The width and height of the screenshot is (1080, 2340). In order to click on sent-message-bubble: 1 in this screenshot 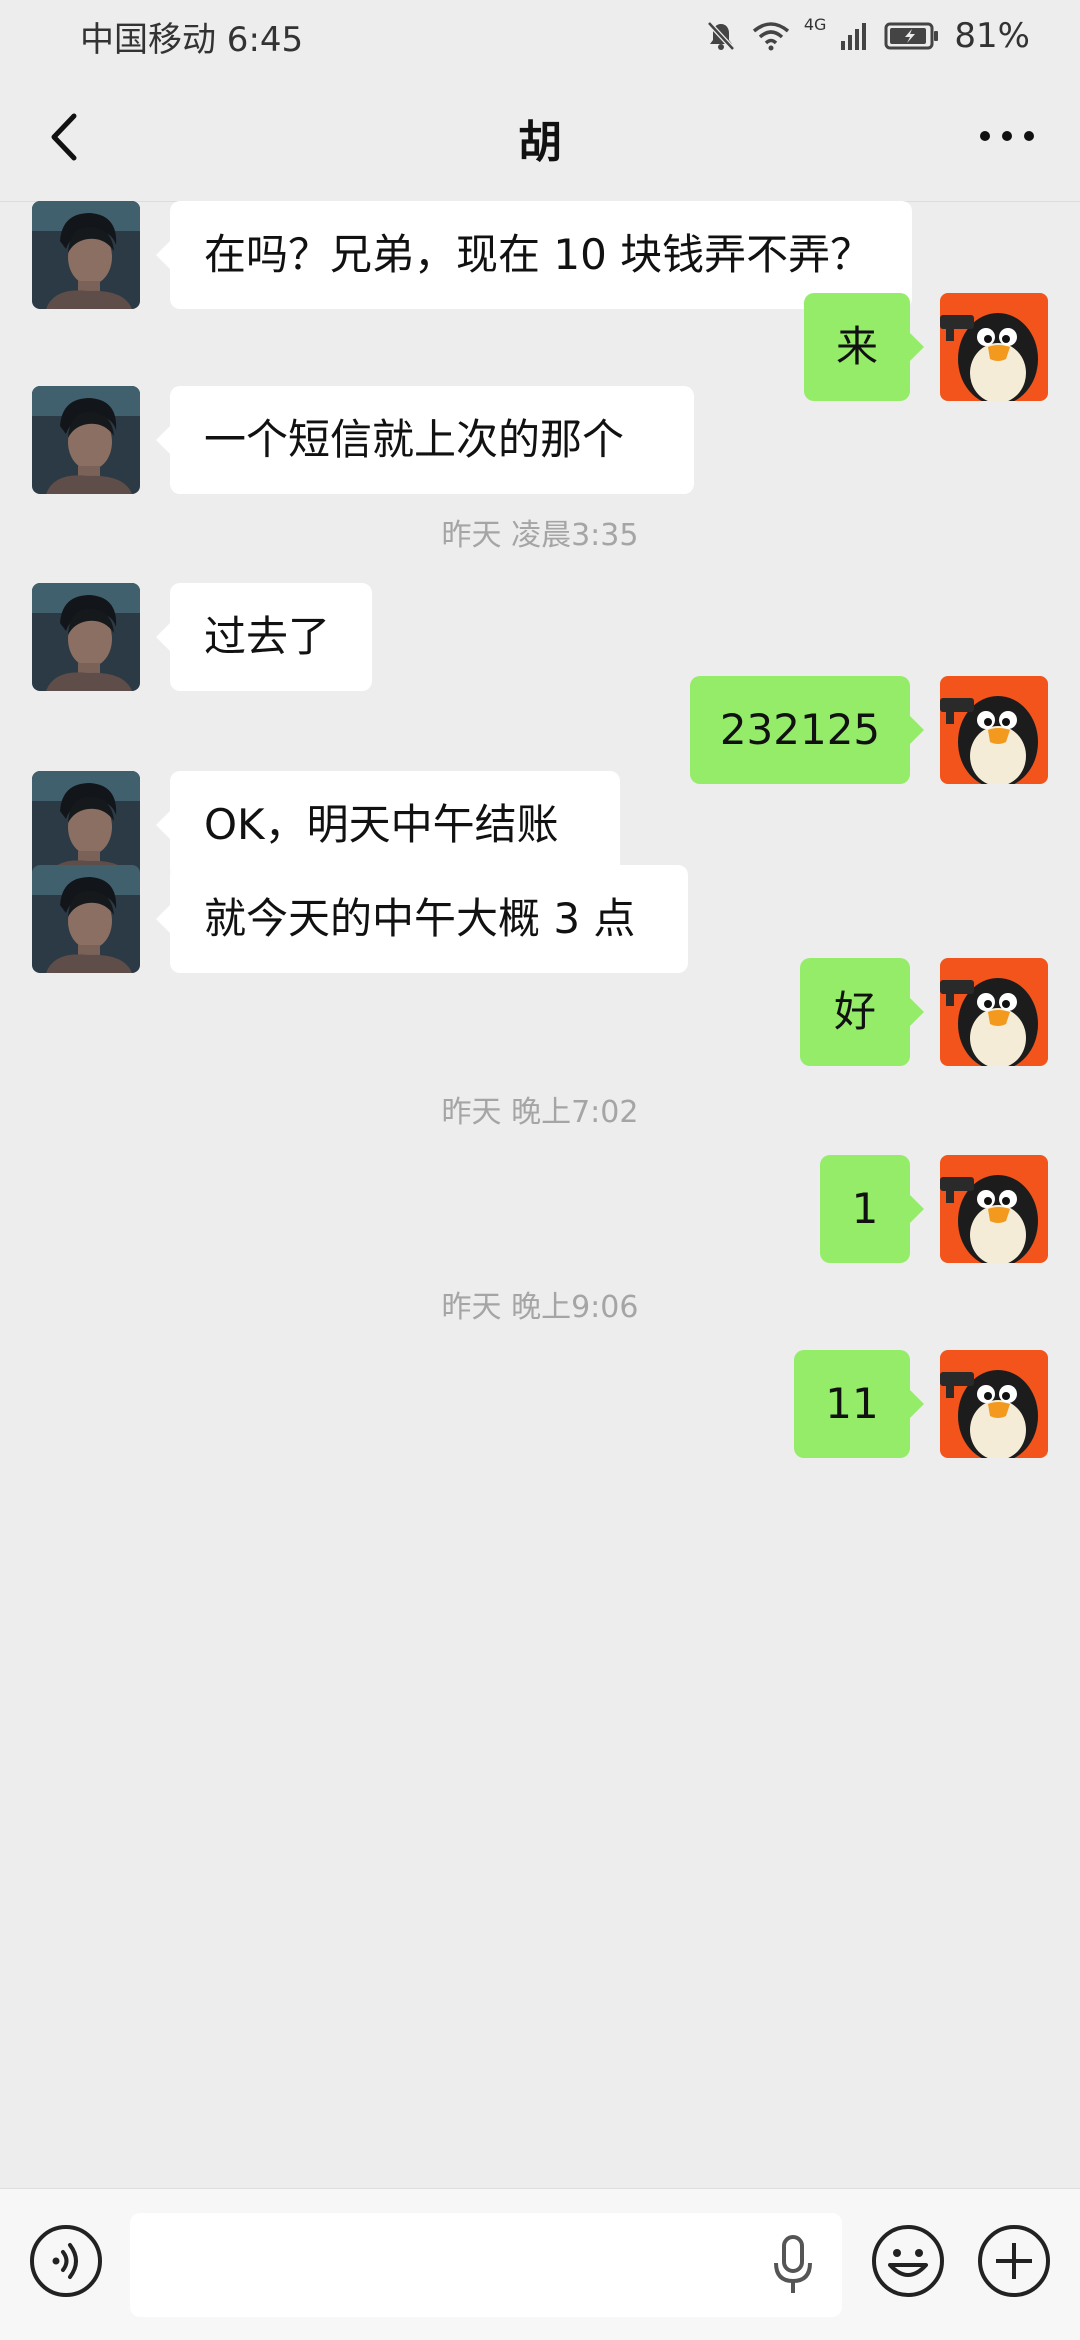, I will do `click(872, 1209)`.